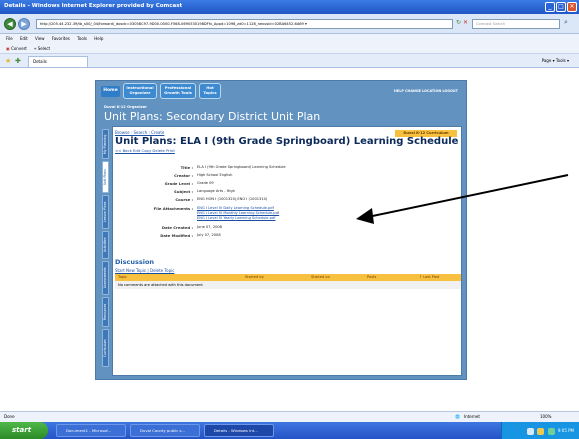  Describe the element at coordinates (289, 61) in the screenshot. I see `tab-bar: ★ ✚ Details Page ▾ Tools ▾` at that location.